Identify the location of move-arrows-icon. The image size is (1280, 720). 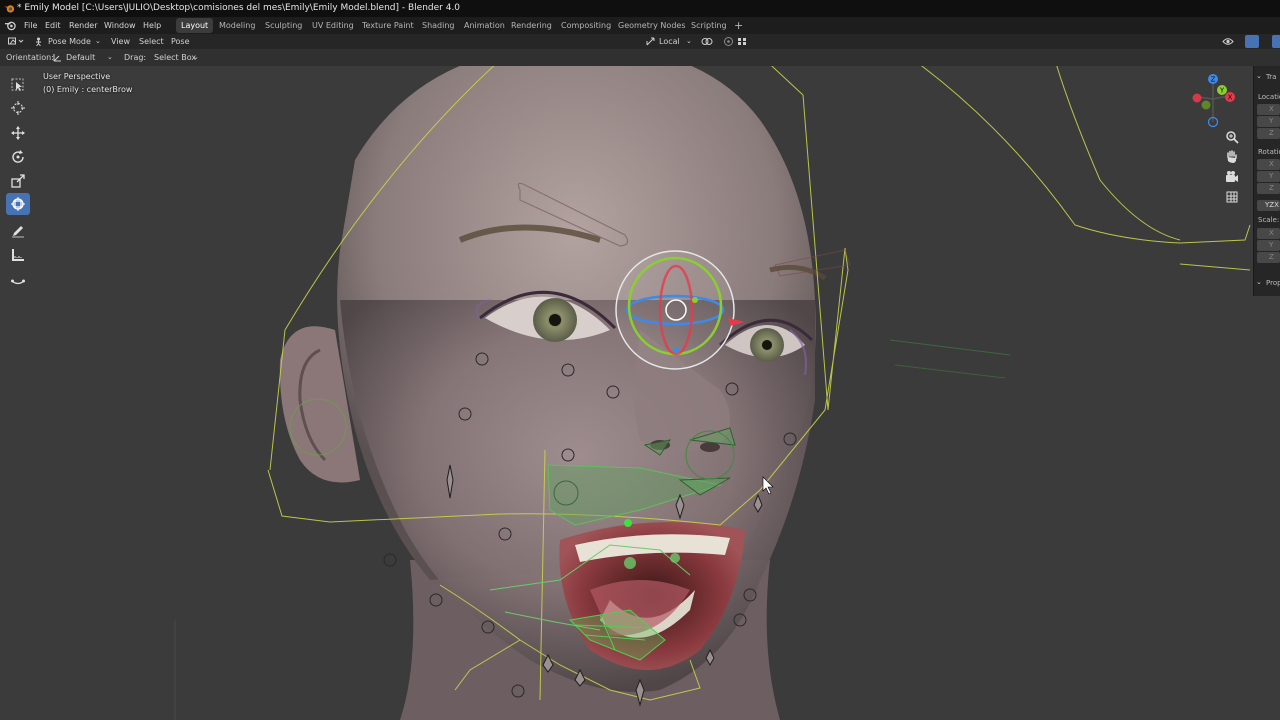
(18, 133).